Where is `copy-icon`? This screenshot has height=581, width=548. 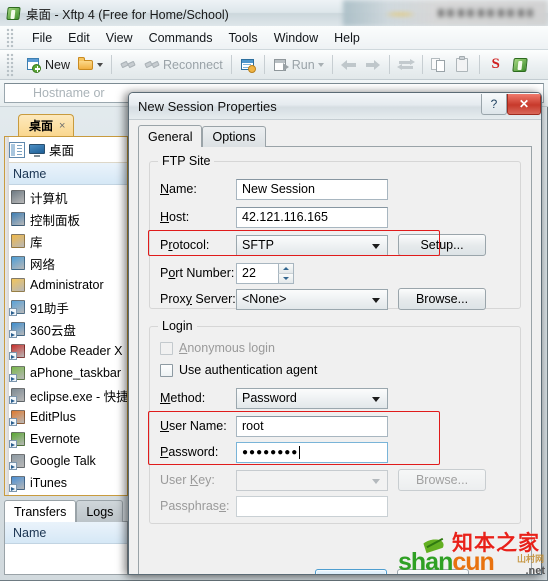
copy-icon is located at coordinates (438, 65).